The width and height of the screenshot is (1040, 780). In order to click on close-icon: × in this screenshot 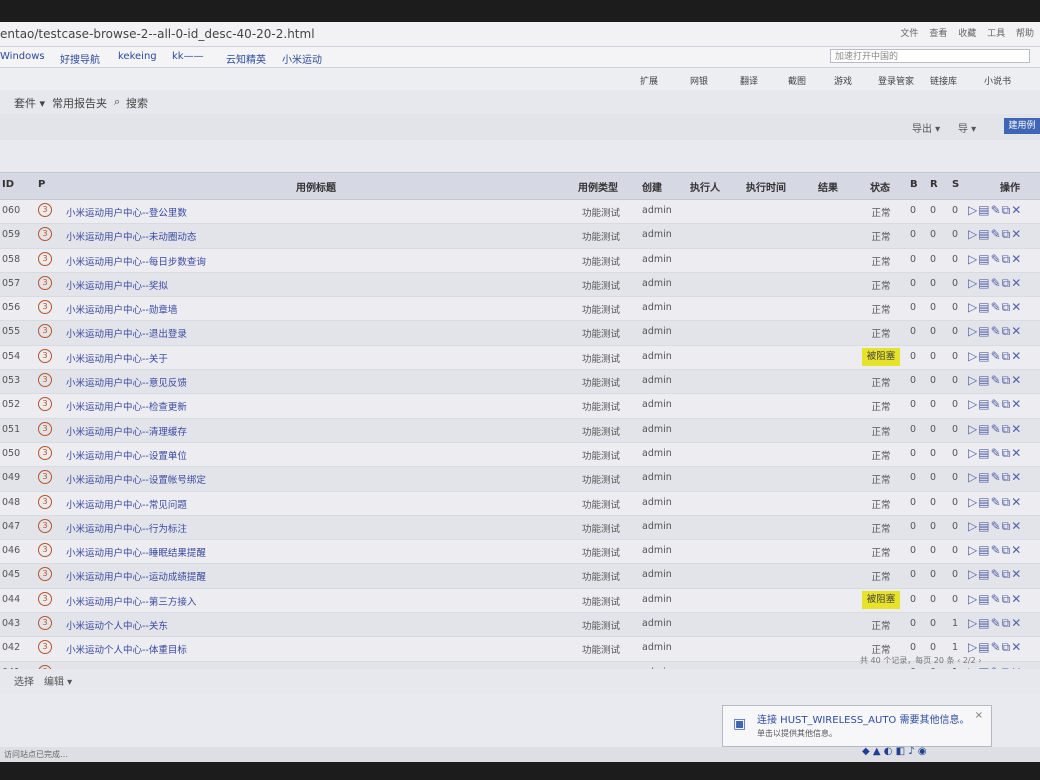, I will do `click(979, 715)`.